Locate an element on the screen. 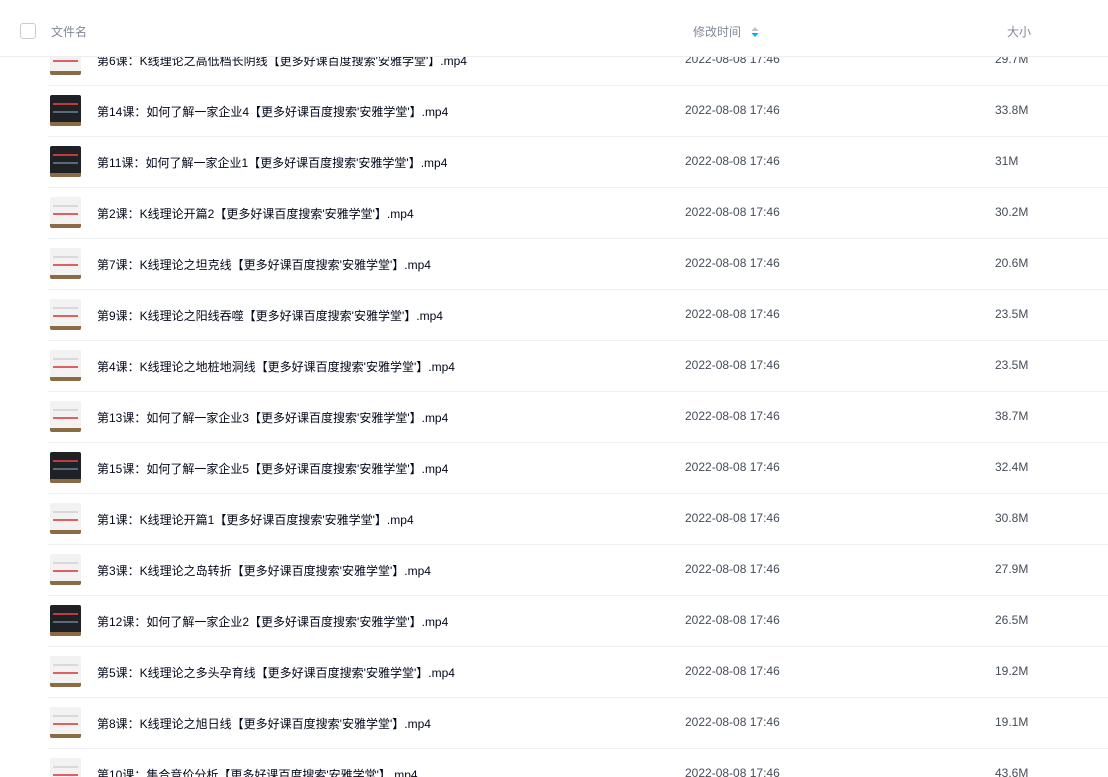 Image resolution: width=1108 pixels, height=777 pixels. file-name: 第3课：K线理论之岛转折【更多好课百度搜索'安雅学堂'】.mp4 is located at coordinates (264, 570).